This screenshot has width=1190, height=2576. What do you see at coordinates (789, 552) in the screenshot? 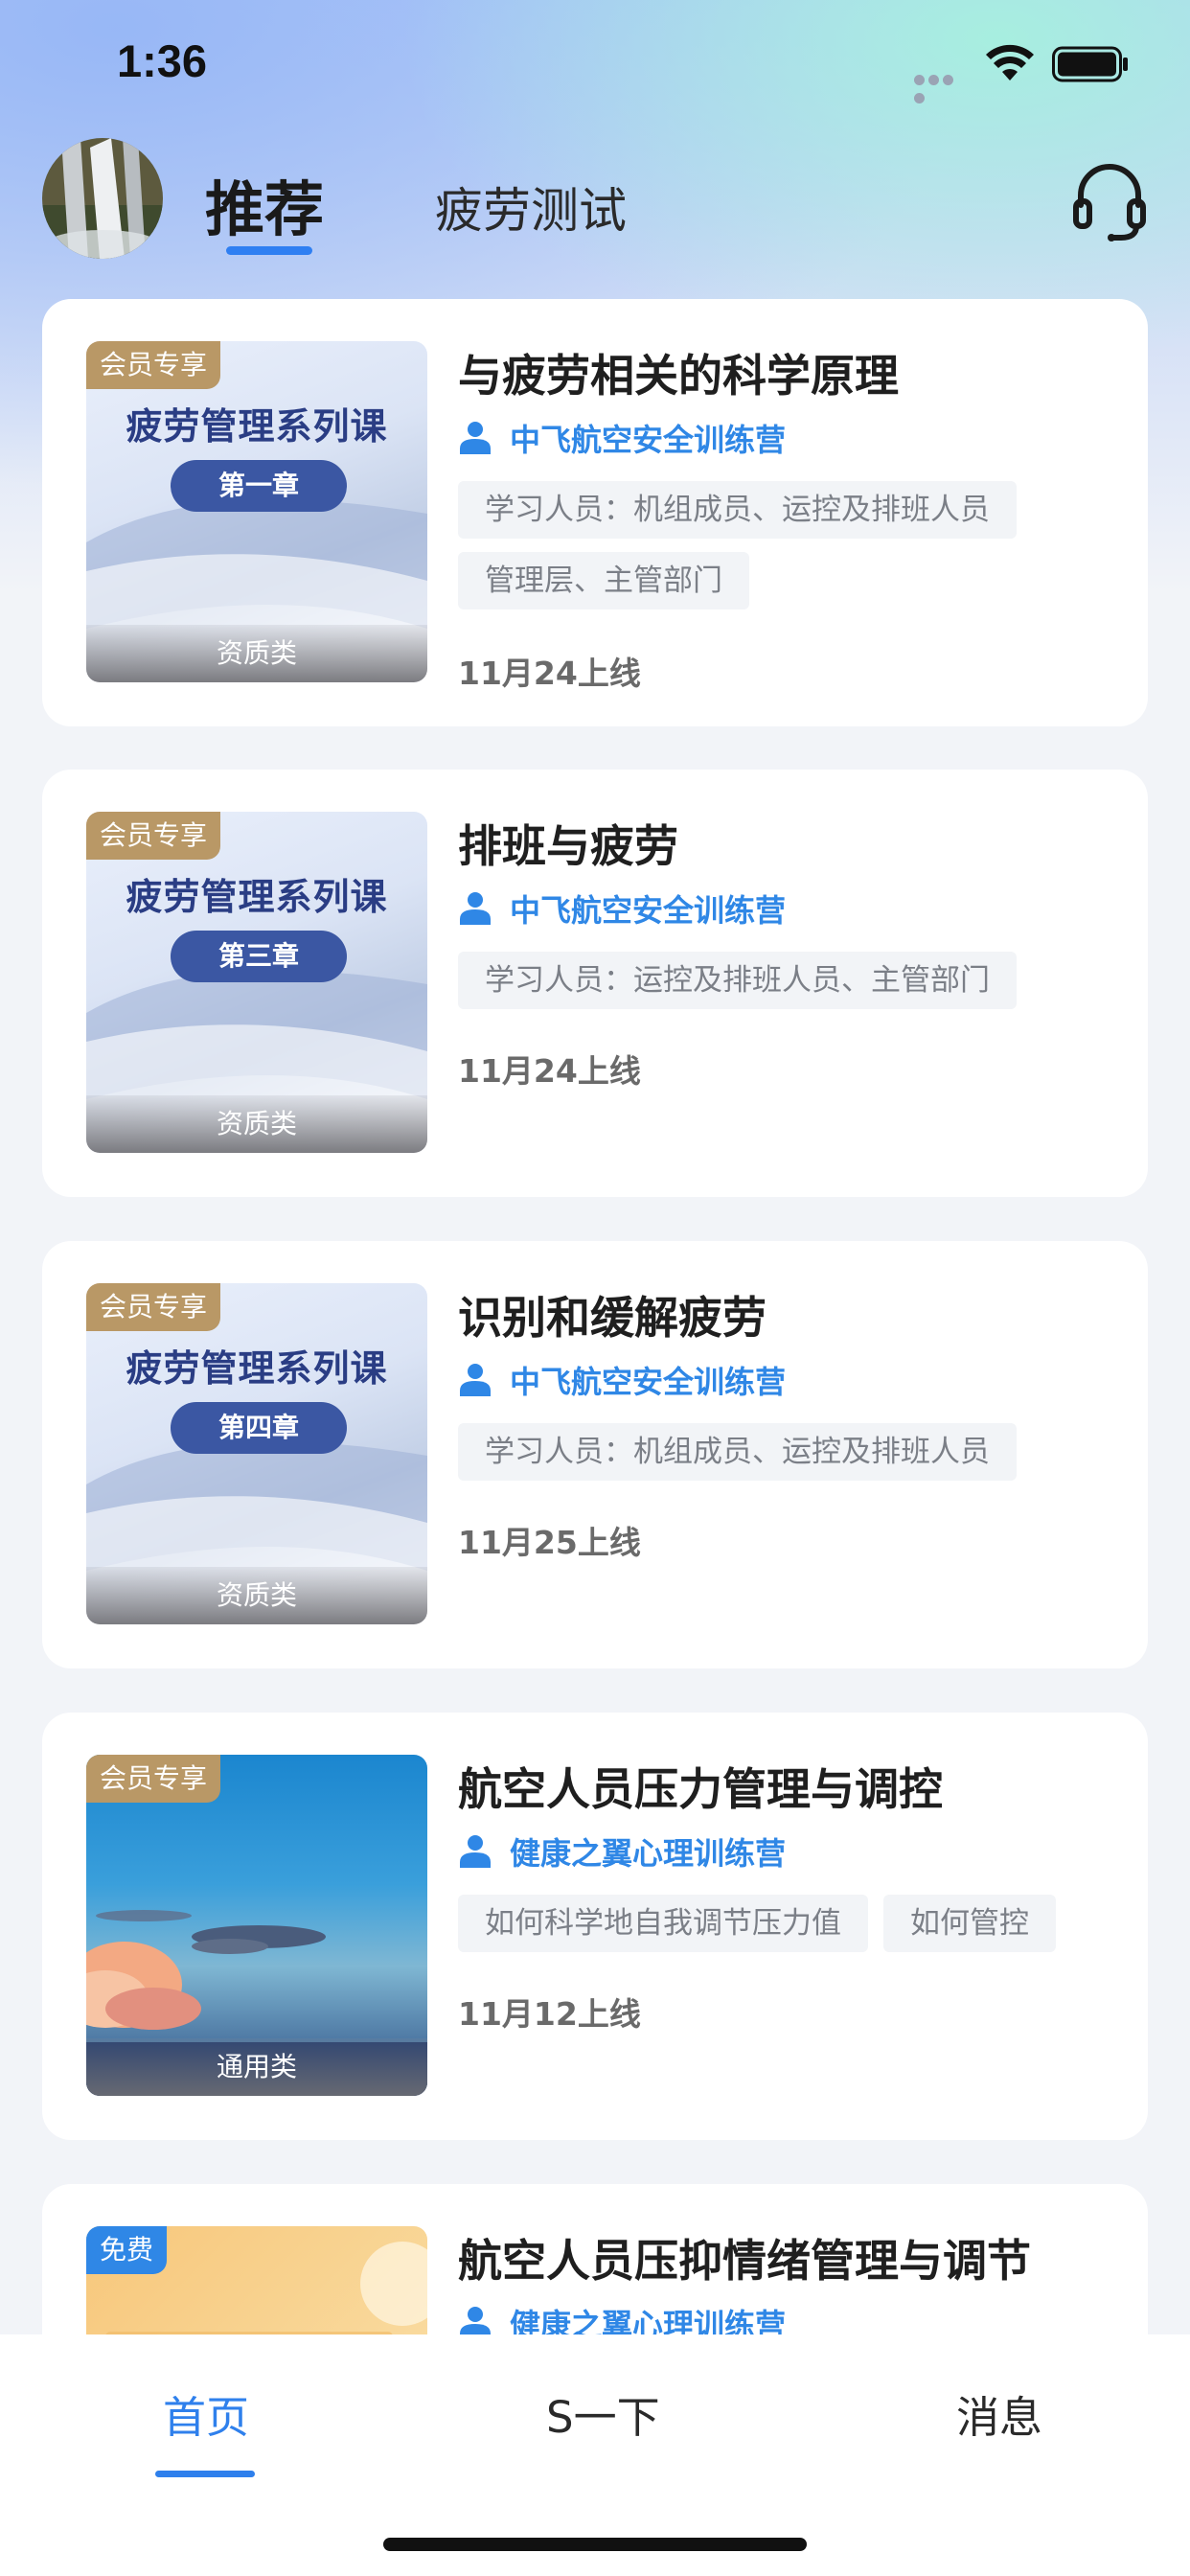
I see `tag-list: 学习人员：机组成员、运控及排班人员管理层、主管部门` at bounding box center [789, 552].